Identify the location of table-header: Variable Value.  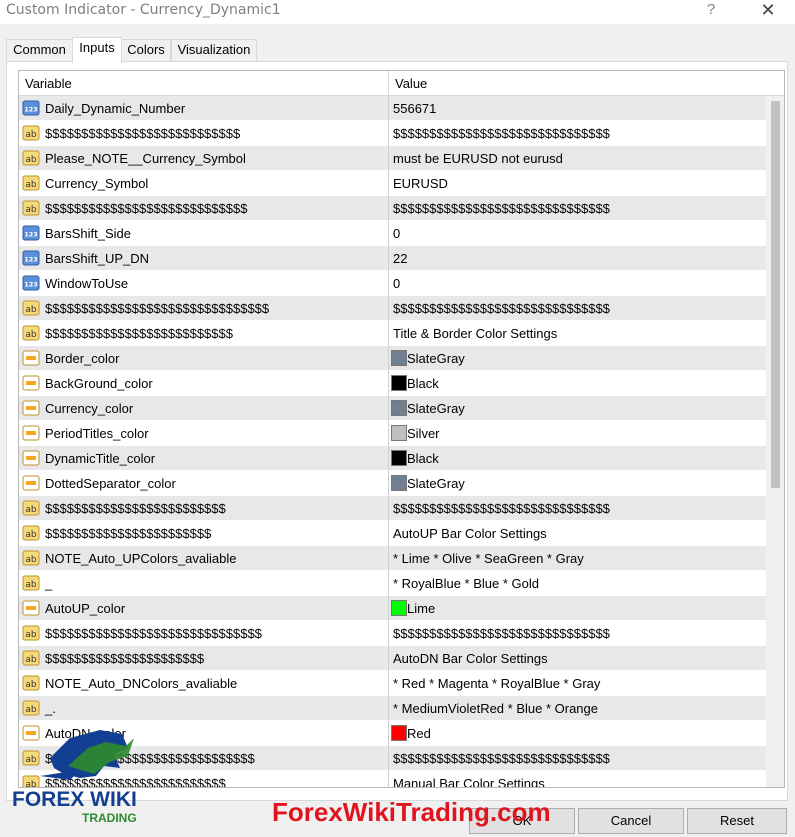
(401, 83).